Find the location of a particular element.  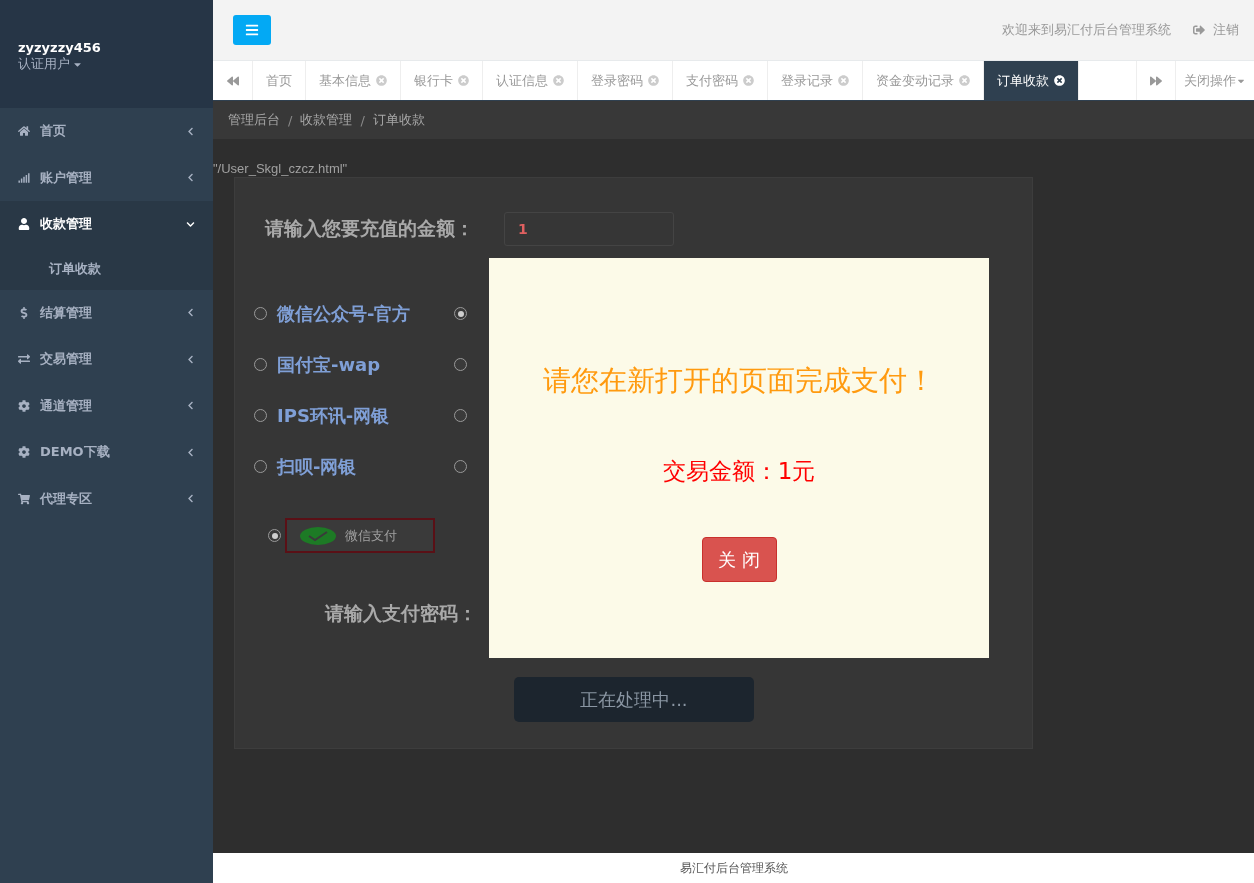

menu-label: 通道管理 is located at coordinates (66, 405).